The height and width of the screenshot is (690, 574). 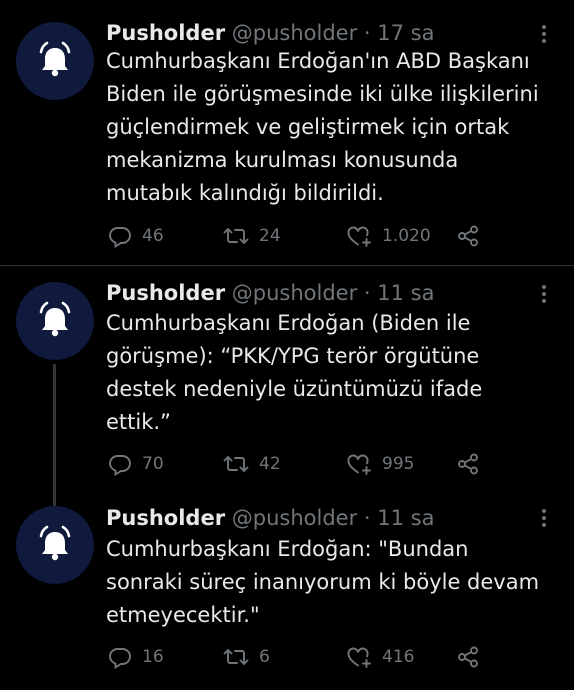 What do you see at coordinates (380, 657) in the screenshot?
I see `like-button: 416` at bounding box center [380, 657].